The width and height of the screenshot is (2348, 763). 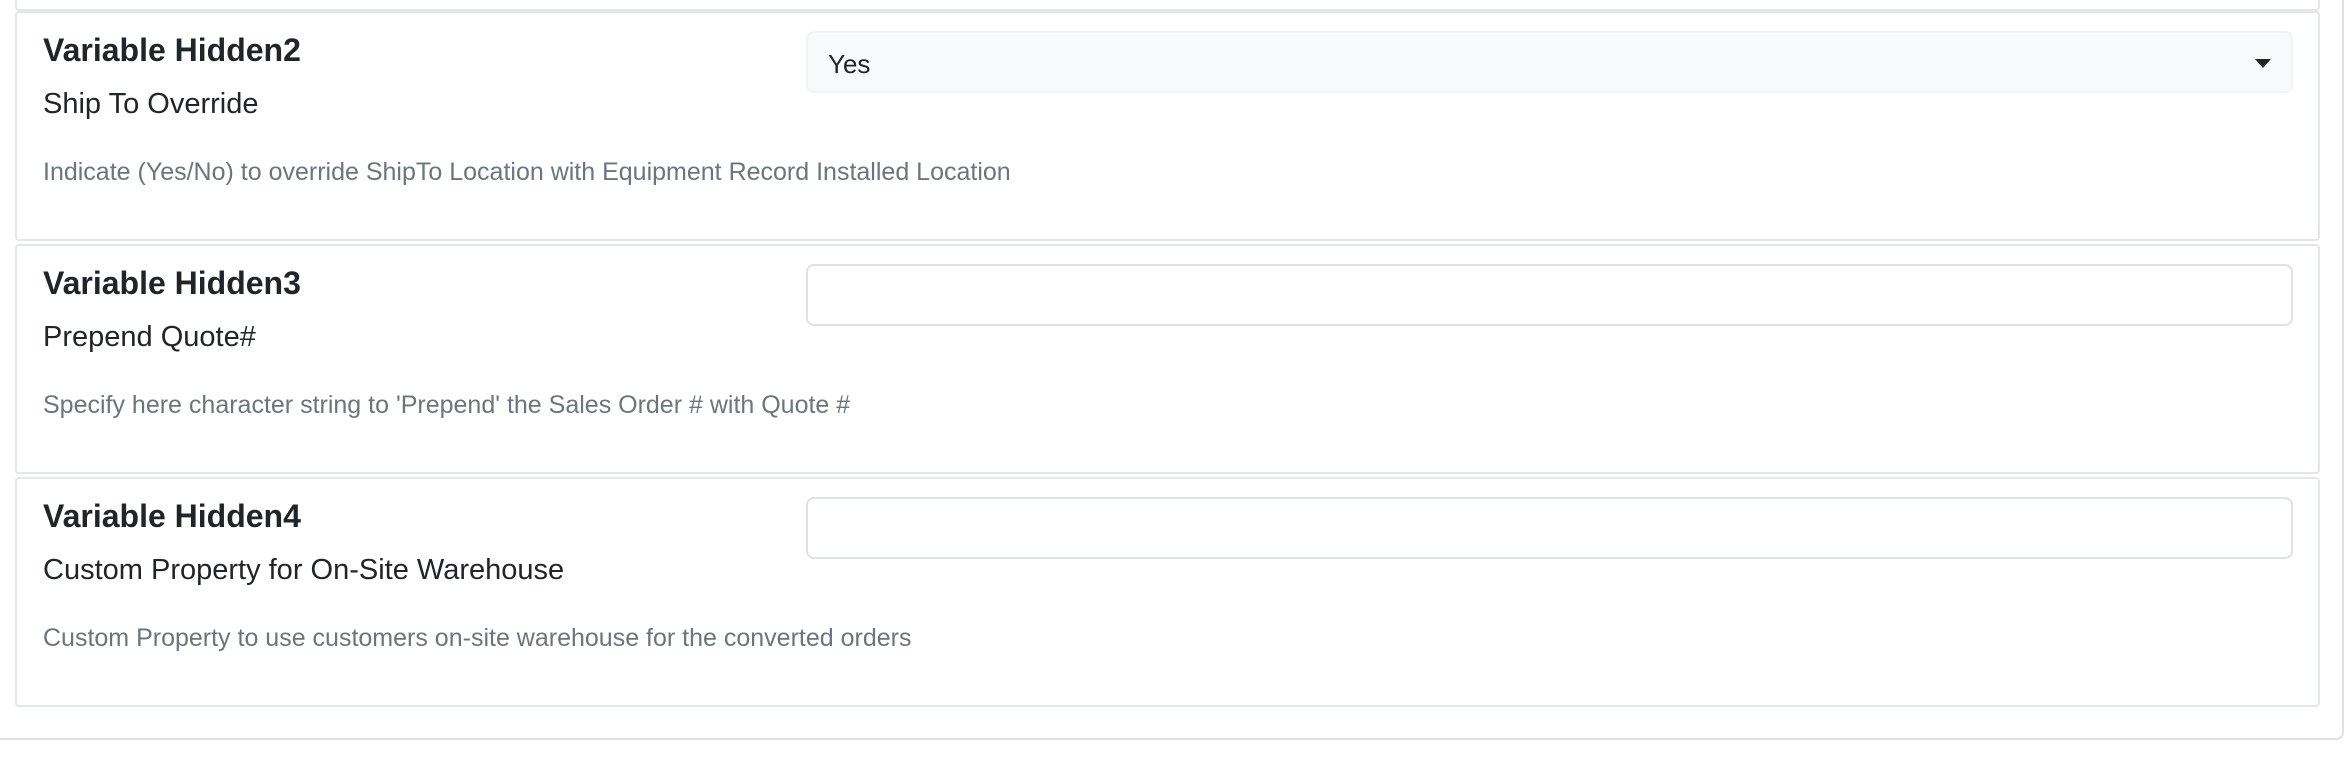 What do you see at coordinates (1549, 528) in the screenshot?
I see `onsite-warehouse-property-input` at bounding box center [1549, 528].